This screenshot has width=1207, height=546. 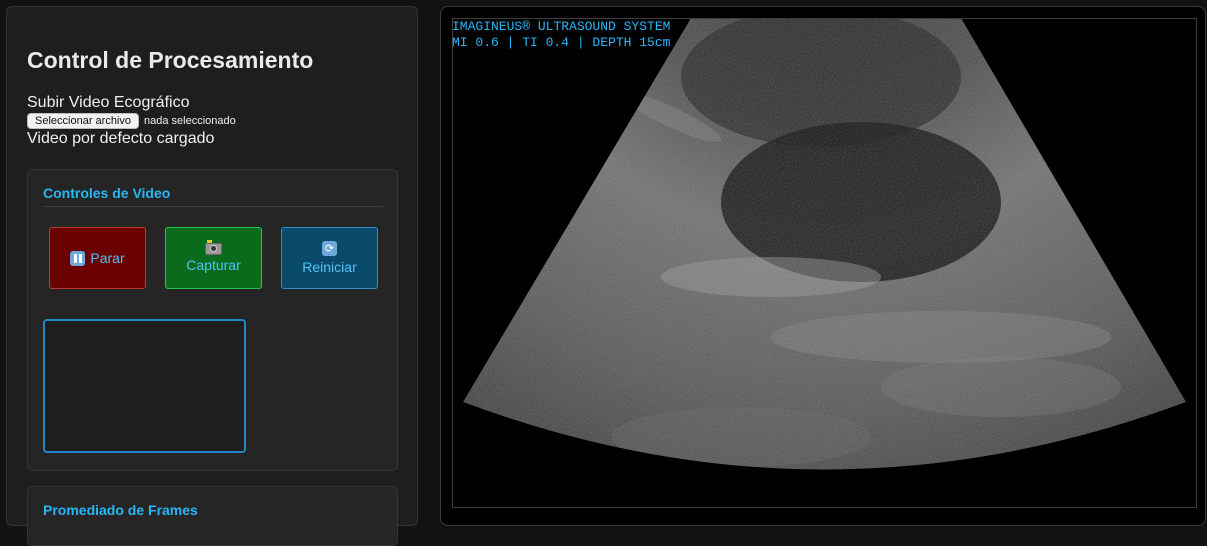 What do you see at coordinates (213, 247) in the screenshot?
I see `camera-icon` at bounding box center [213, 247].